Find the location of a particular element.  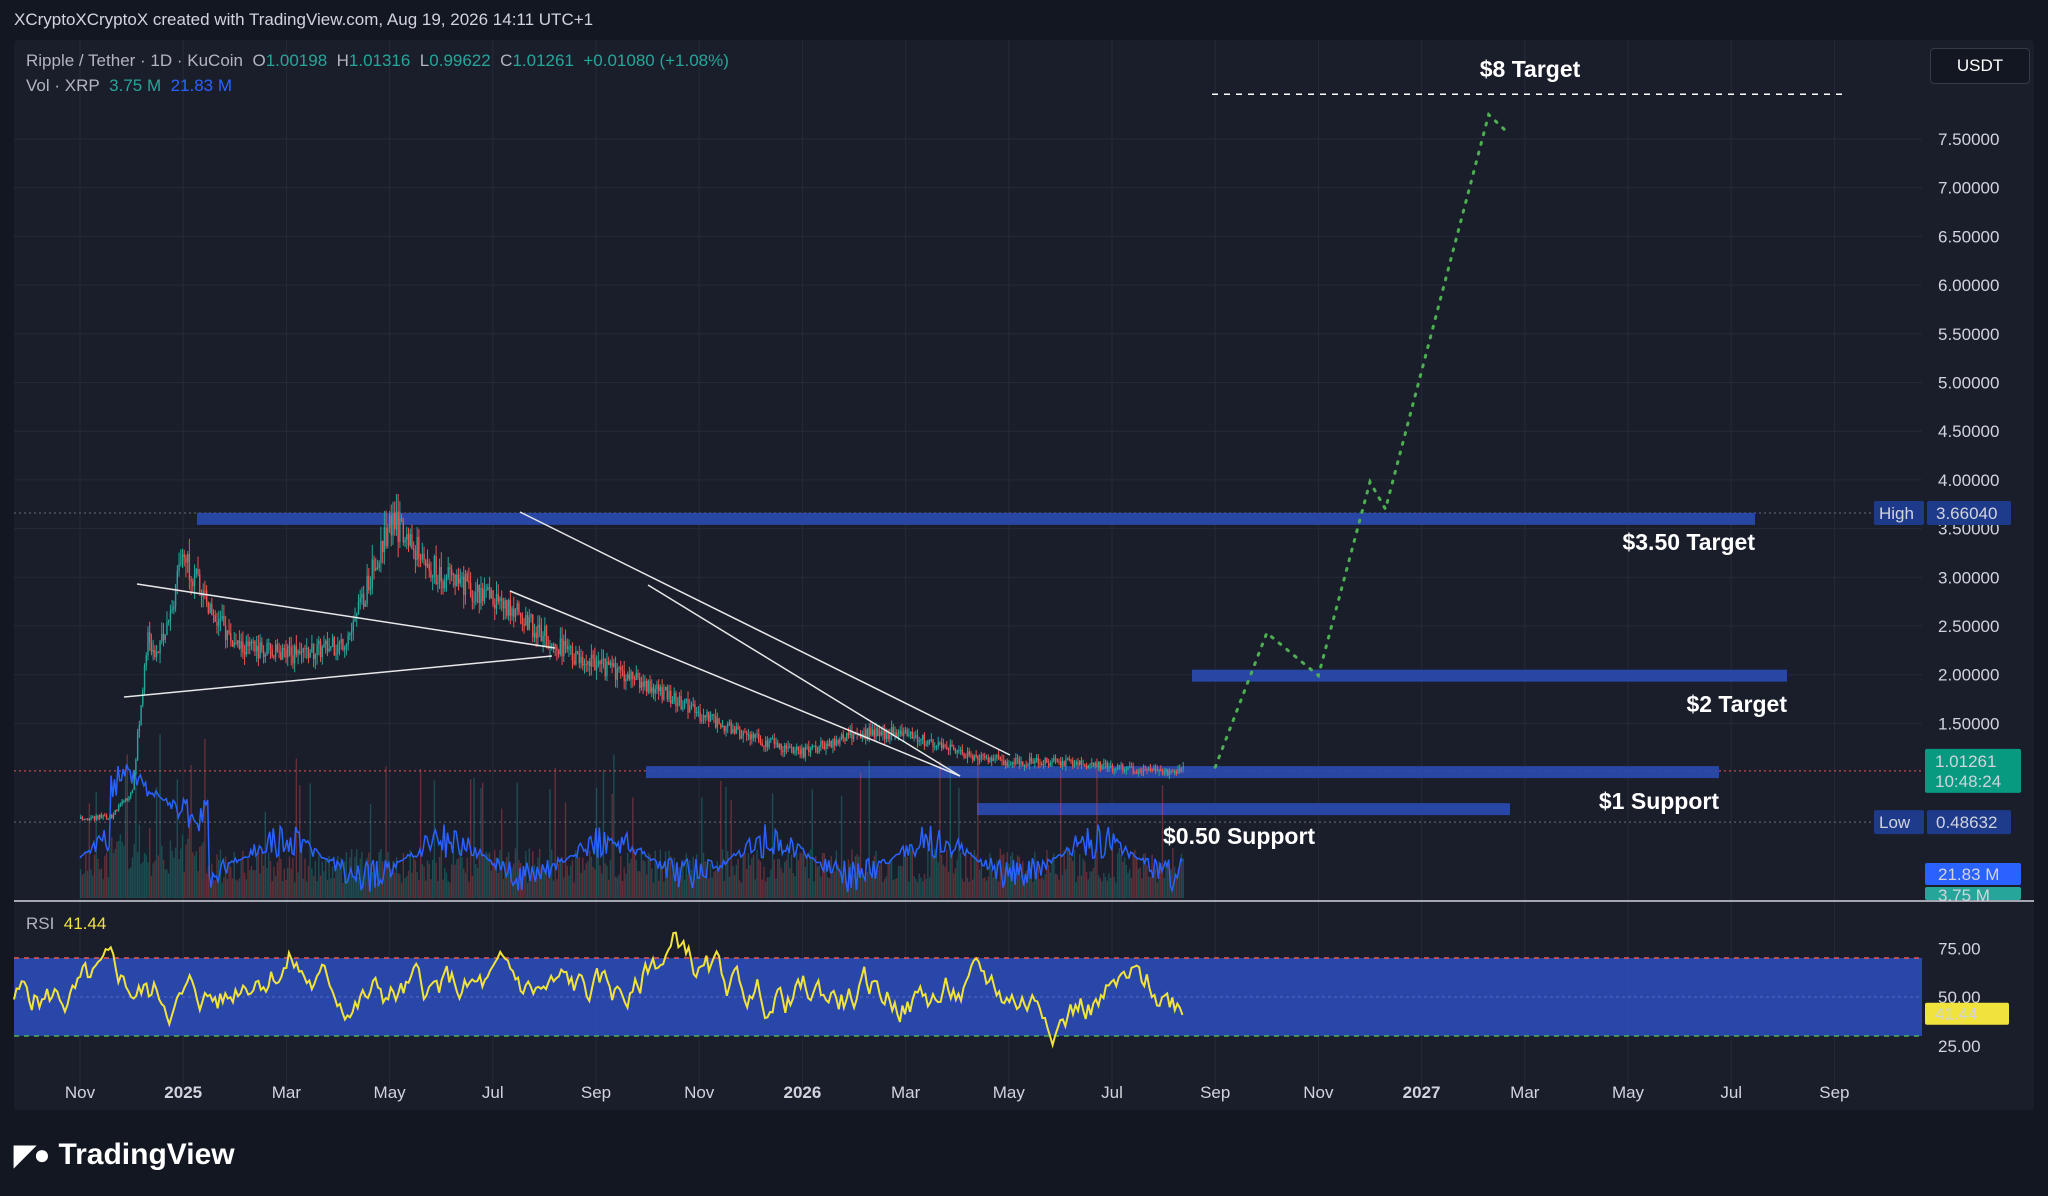

countdown: 10:48:24 is located at coordinates (1968, 781).